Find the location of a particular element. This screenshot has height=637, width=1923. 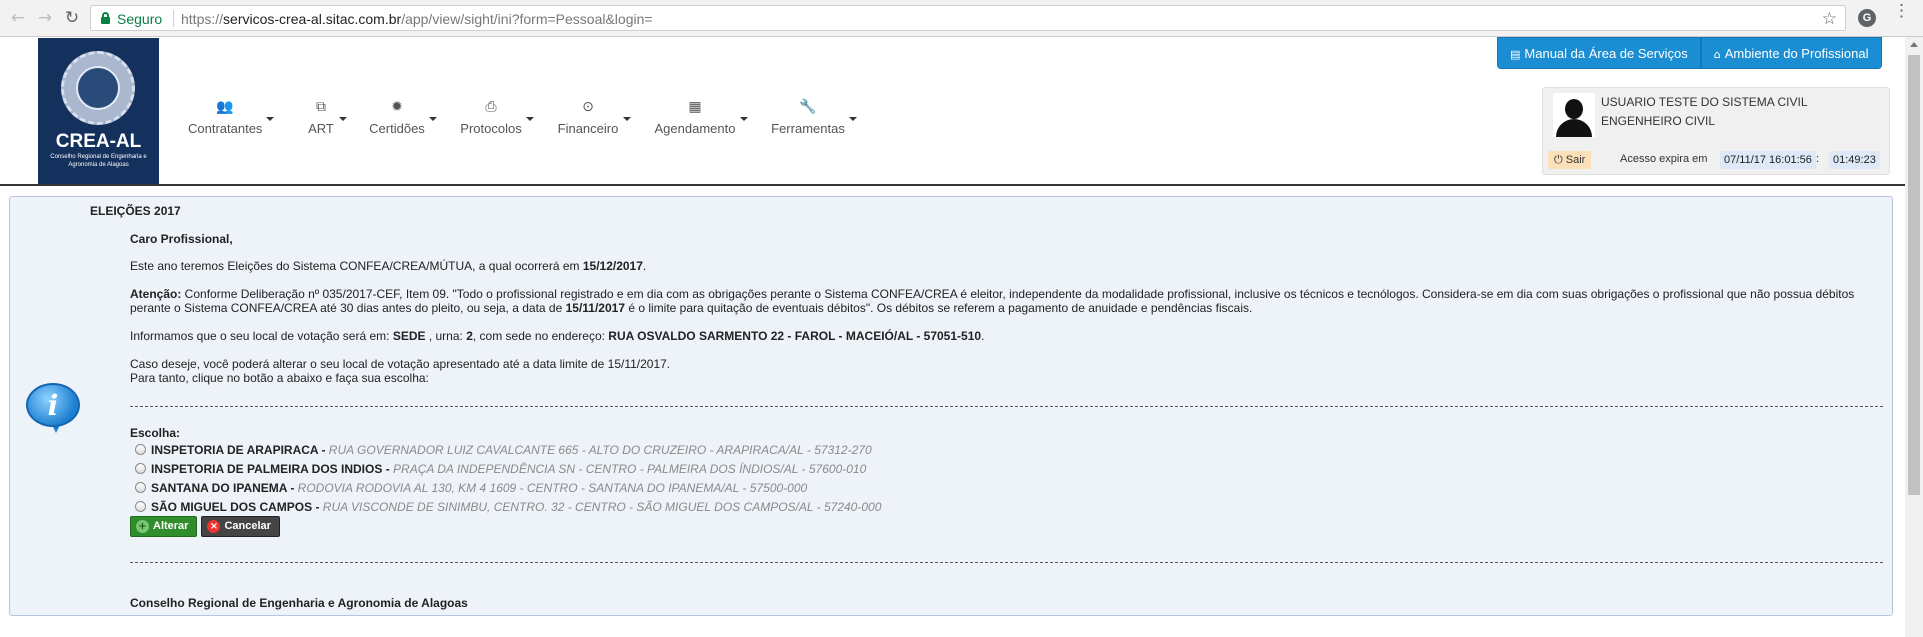

menu-item-protocolos: ⎙ Protocolos is located at coordinates (497, 124).